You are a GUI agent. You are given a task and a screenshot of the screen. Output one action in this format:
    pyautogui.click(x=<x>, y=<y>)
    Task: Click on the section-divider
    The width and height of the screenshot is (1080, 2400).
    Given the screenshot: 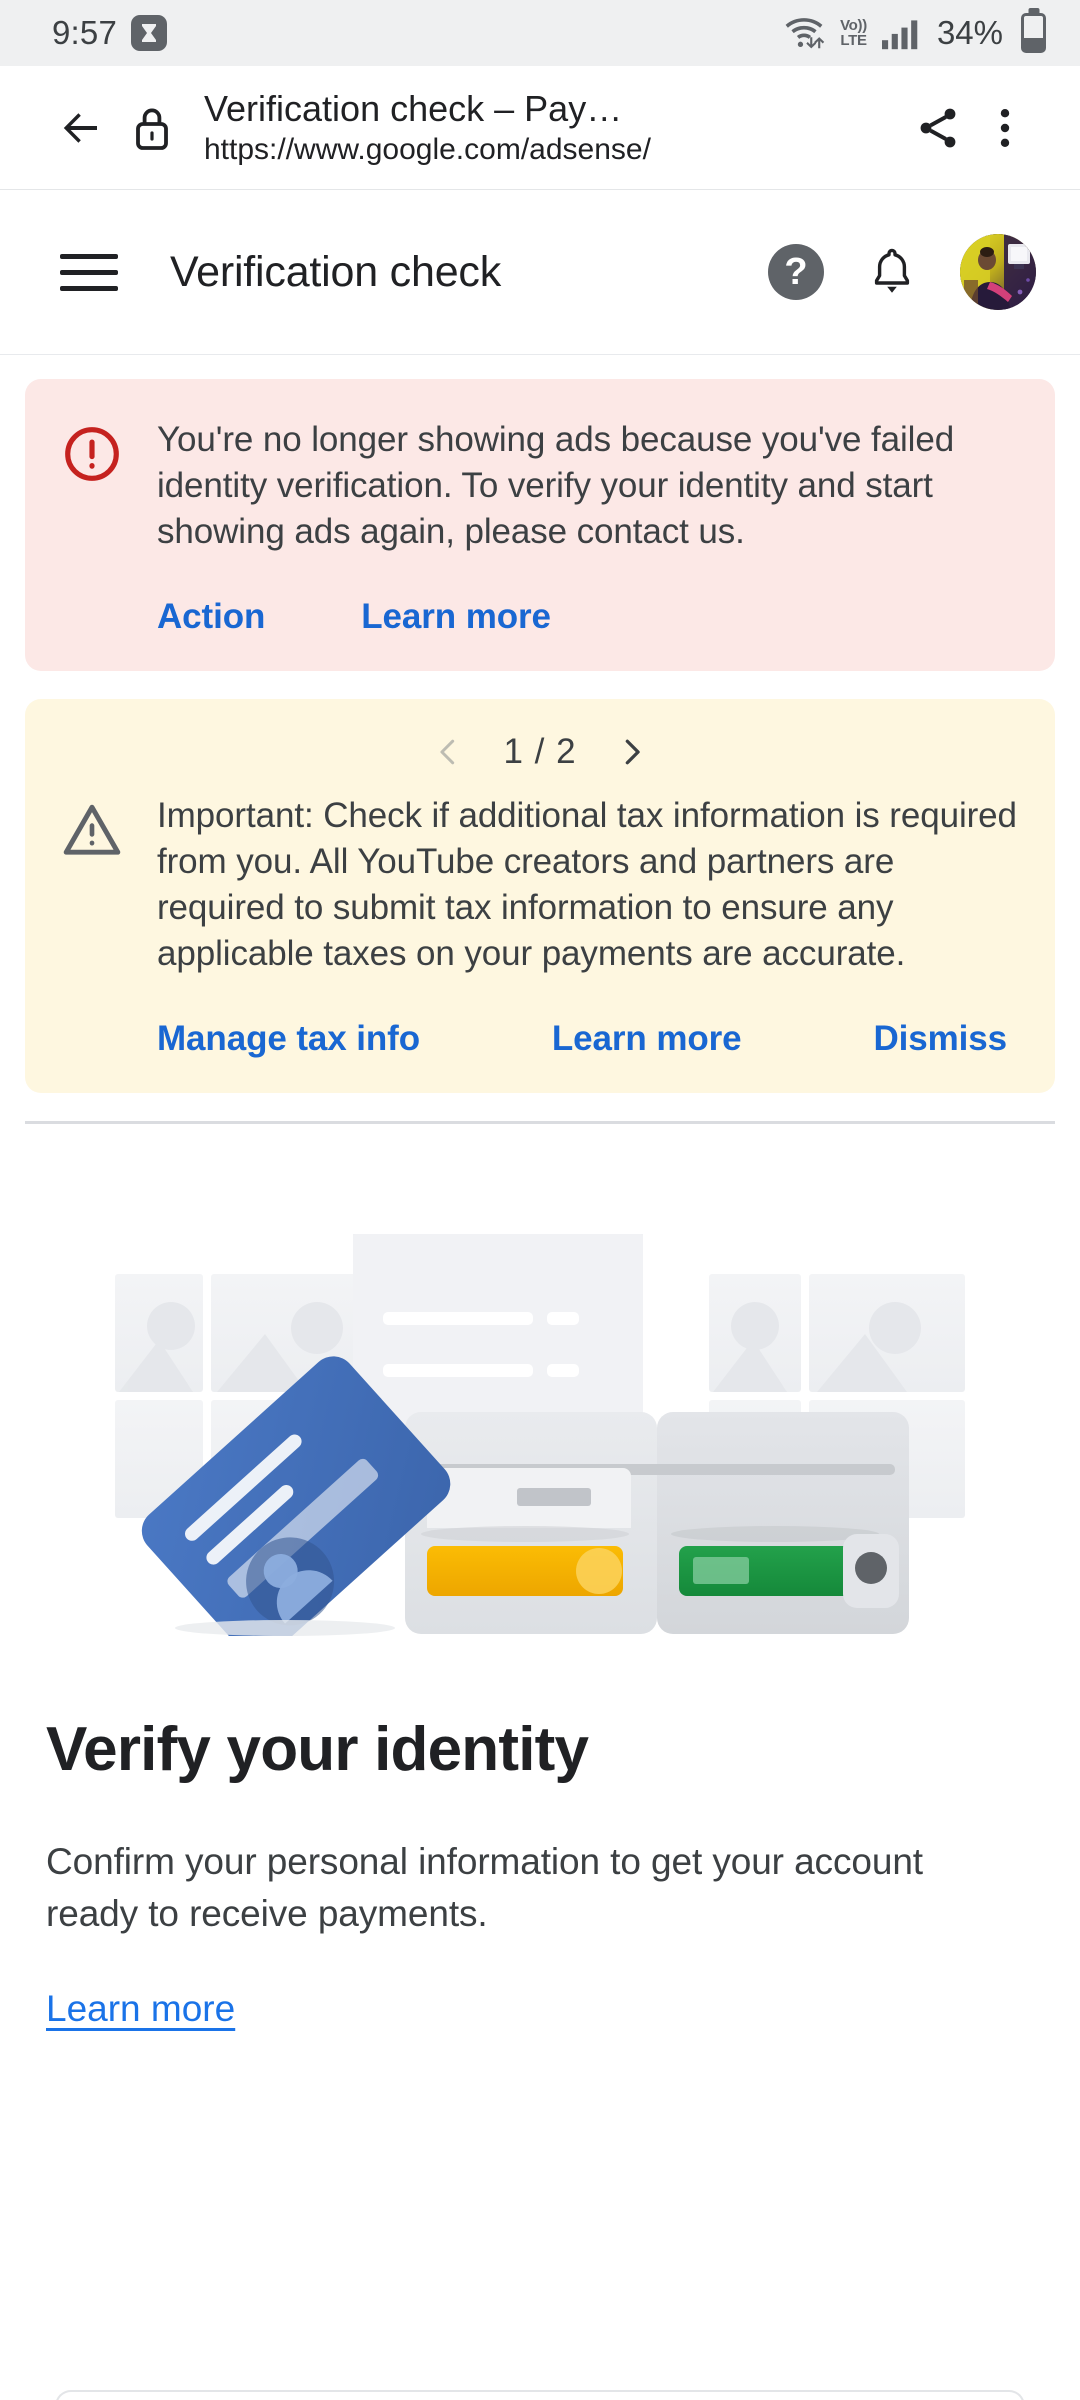 What is the action you would take?
    pyautogui.click(x=540, y=1122)
    